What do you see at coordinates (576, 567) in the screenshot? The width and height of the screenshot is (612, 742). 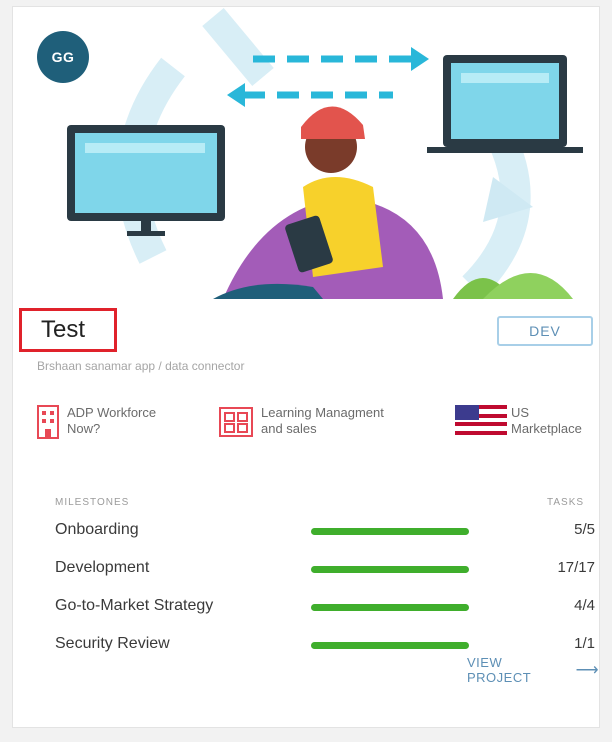 I see `task-count: 17/17` at bounding box center [576, 567].